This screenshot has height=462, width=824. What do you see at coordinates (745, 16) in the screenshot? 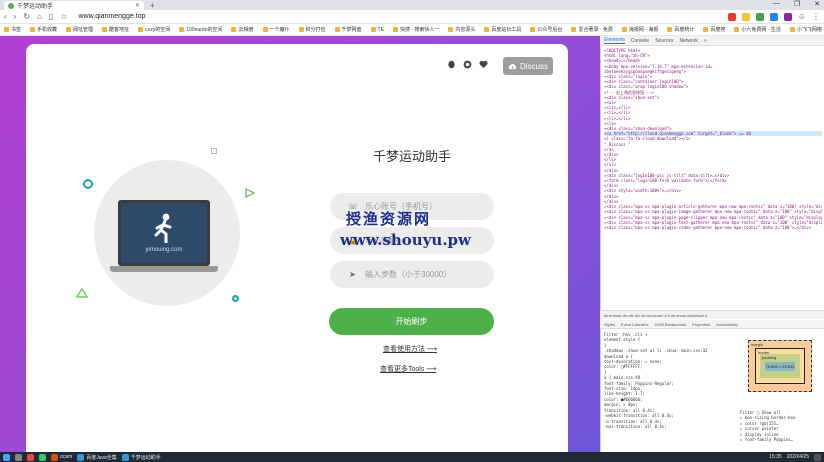
I see `extension-star-icon` at bounding box center [745, 16].